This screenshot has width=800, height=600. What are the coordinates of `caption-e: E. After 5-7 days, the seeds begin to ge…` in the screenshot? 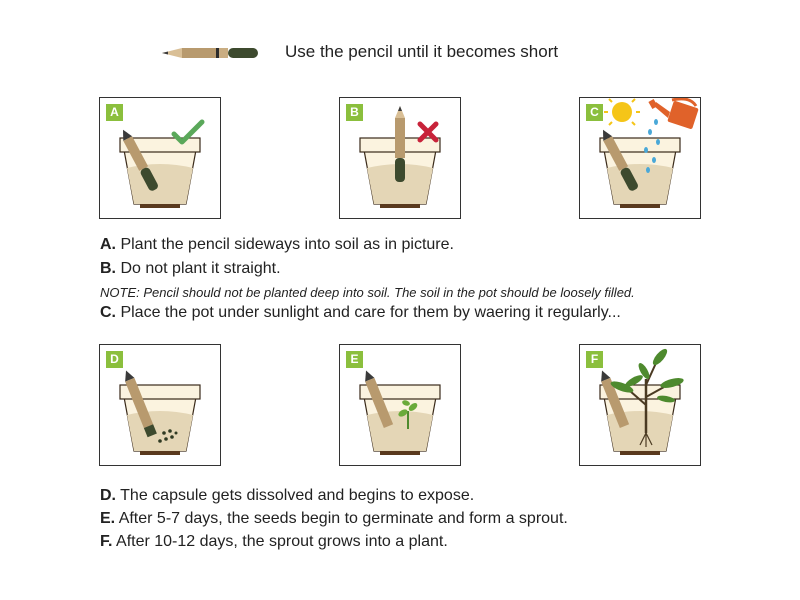 It's located at (334, 518).